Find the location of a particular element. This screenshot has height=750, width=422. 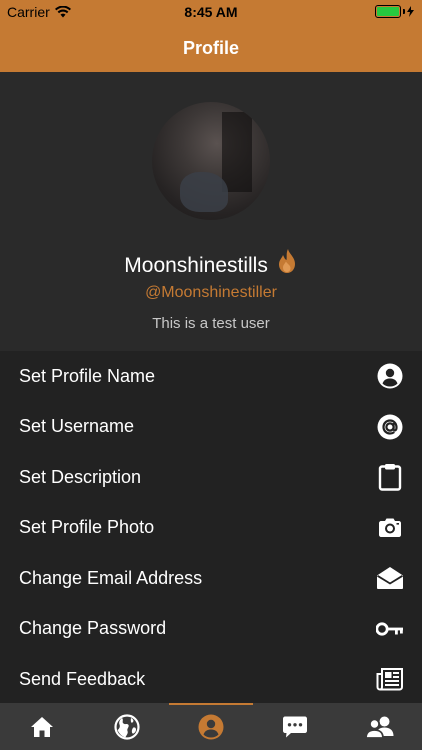

battery-icon is located at coordinates (394, 11).